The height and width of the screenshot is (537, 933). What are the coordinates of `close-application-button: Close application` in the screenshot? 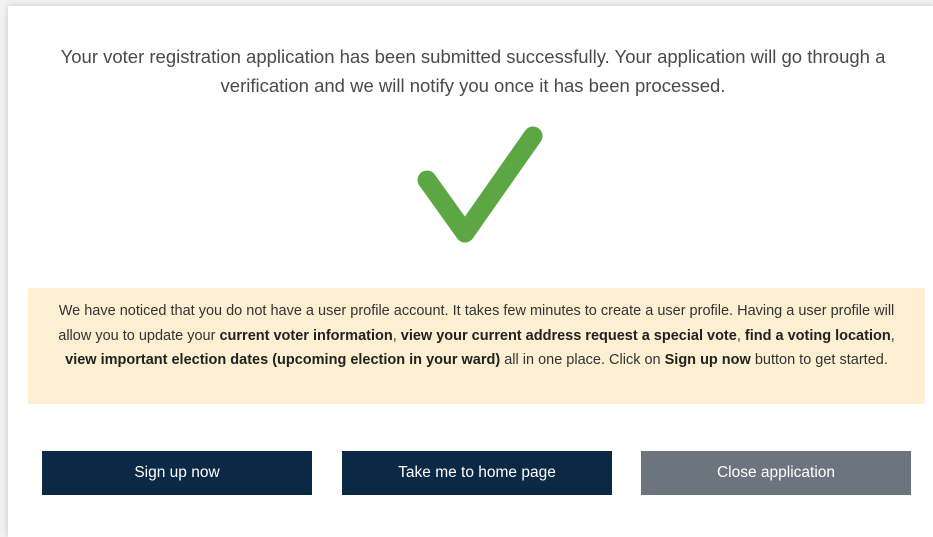 It's located at (776, 473).